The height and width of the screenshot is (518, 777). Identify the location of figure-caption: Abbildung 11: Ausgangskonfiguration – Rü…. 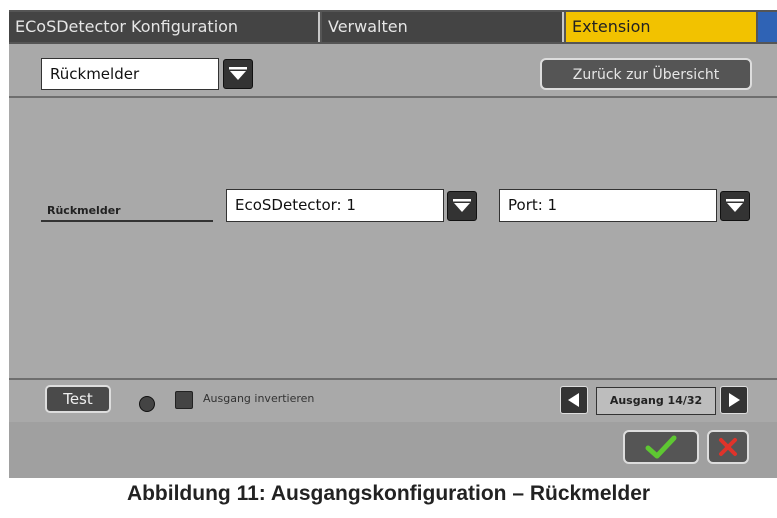
(388, 493).